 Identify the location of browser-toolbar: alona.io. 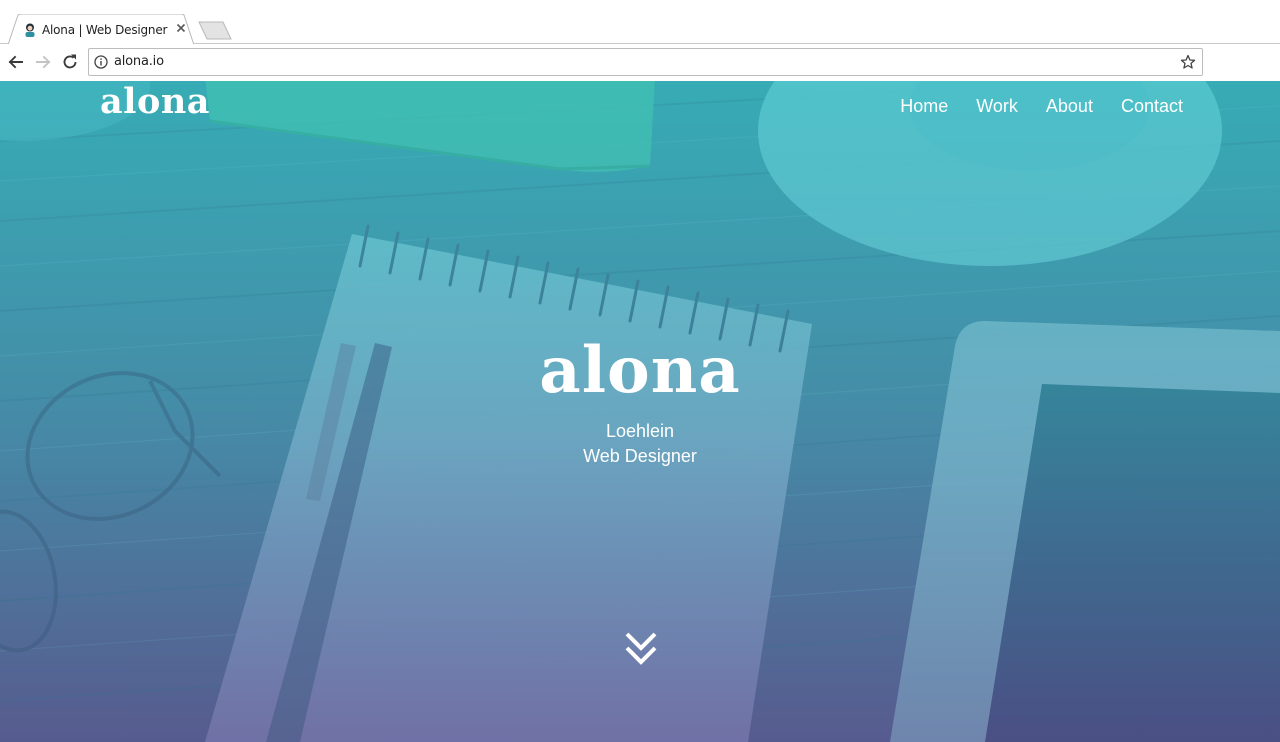
(640, 62).